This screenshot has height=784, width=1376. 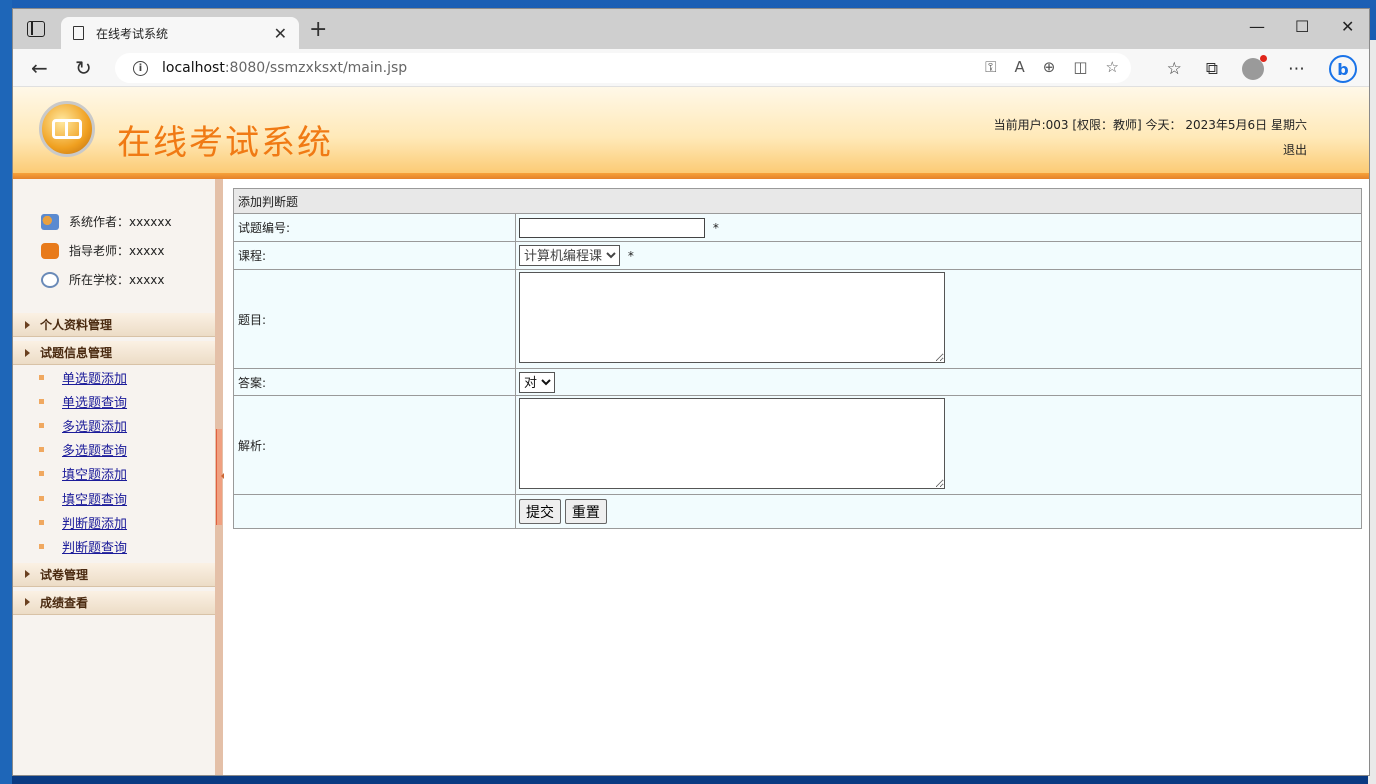 I want to click on url-path: :8080/ssmzxksxt/main.jsp, so click(x=316, y=68).